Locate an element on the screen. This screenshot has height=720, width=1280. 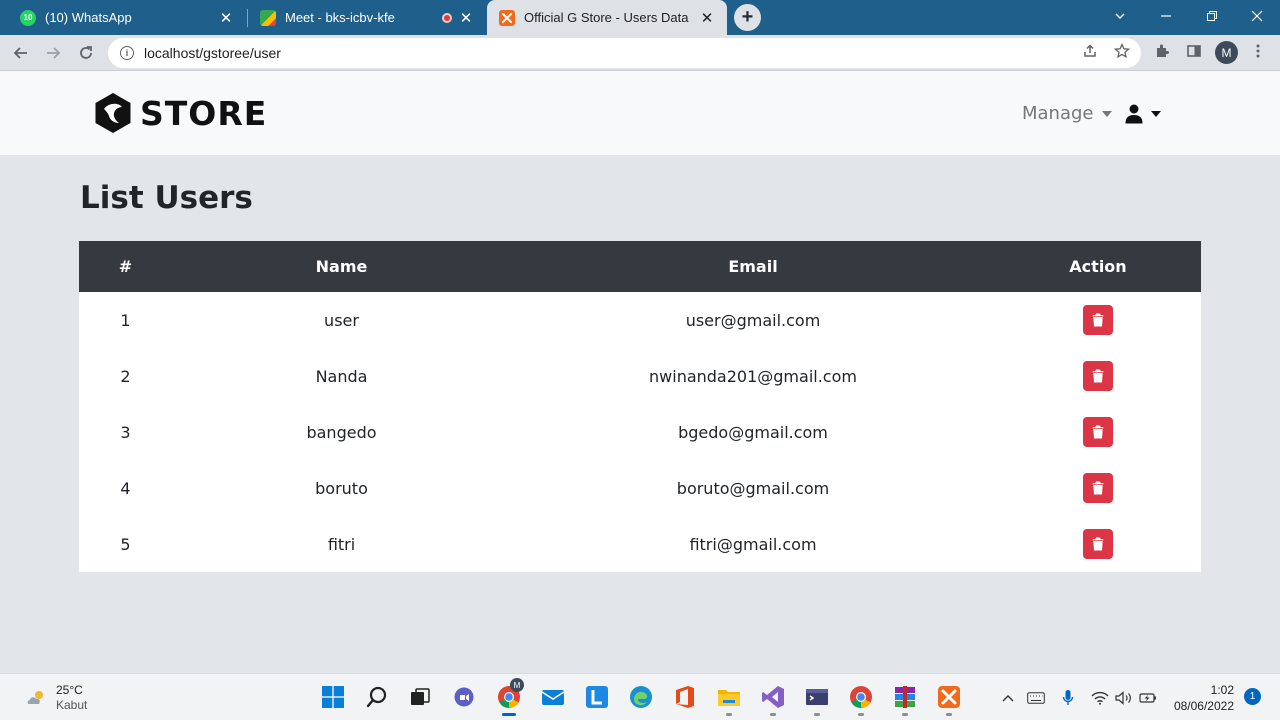
notification-badge: 1 is located at coordinates (1252, 696).